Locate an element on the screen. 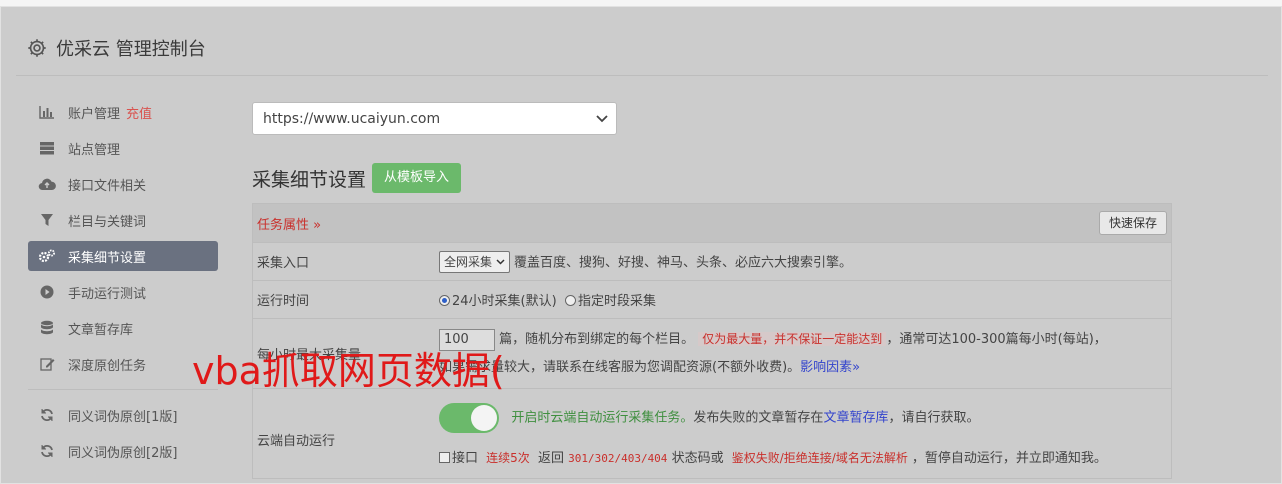 This screenshot has height=484, width=1282. gears-icon is located at coordinates (47, 256).